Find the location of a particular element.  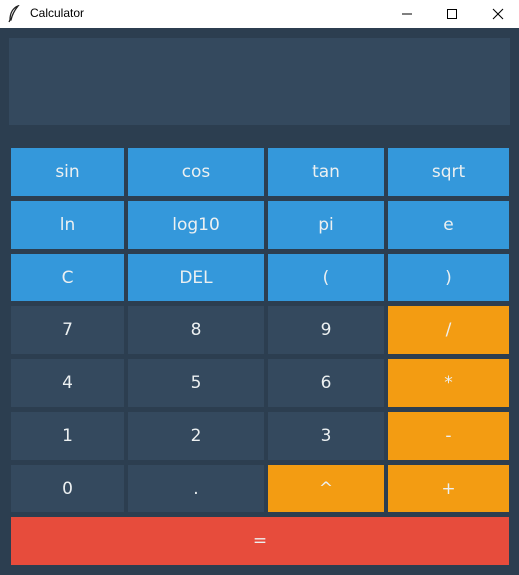

power-button: ^ is located at coordinates (326, 488).